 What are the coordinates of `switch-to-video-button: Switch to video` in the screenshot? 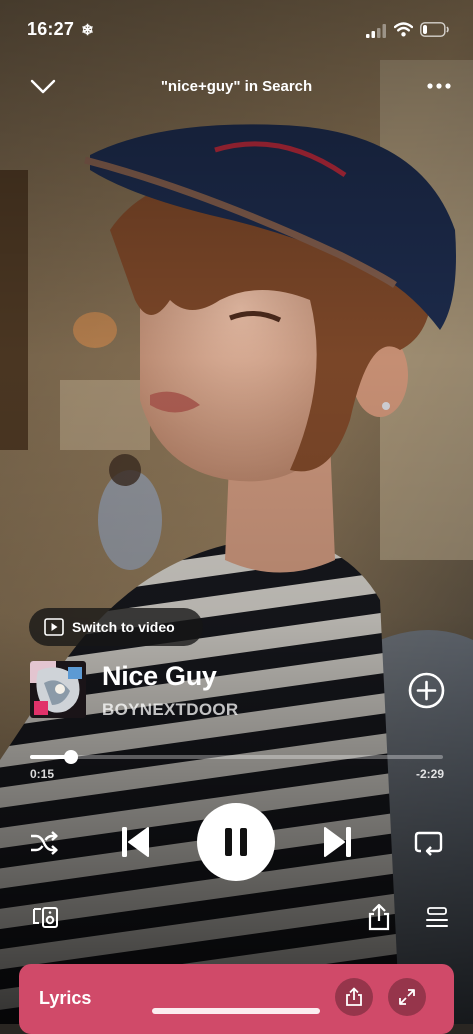 It's located at (116, 627).